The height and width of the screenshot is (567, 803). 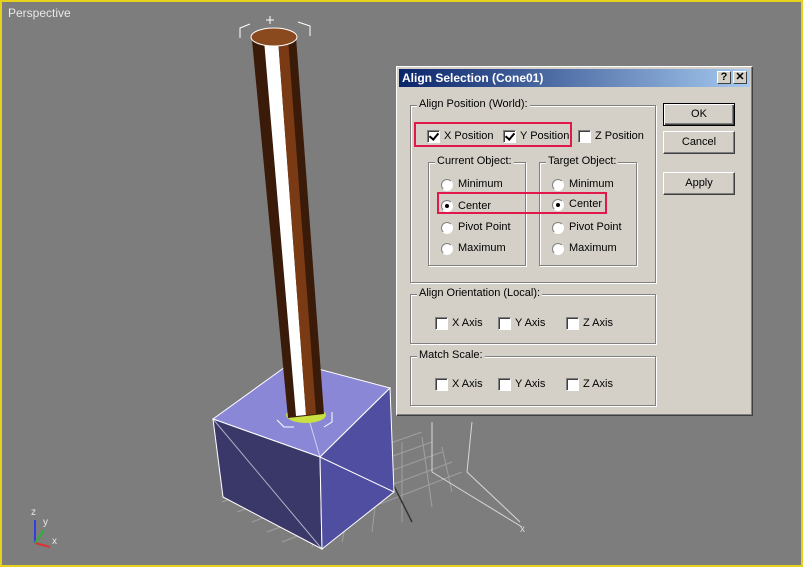 I want to click on target-maximum-label: Maximum, so click(x=593, y=248).